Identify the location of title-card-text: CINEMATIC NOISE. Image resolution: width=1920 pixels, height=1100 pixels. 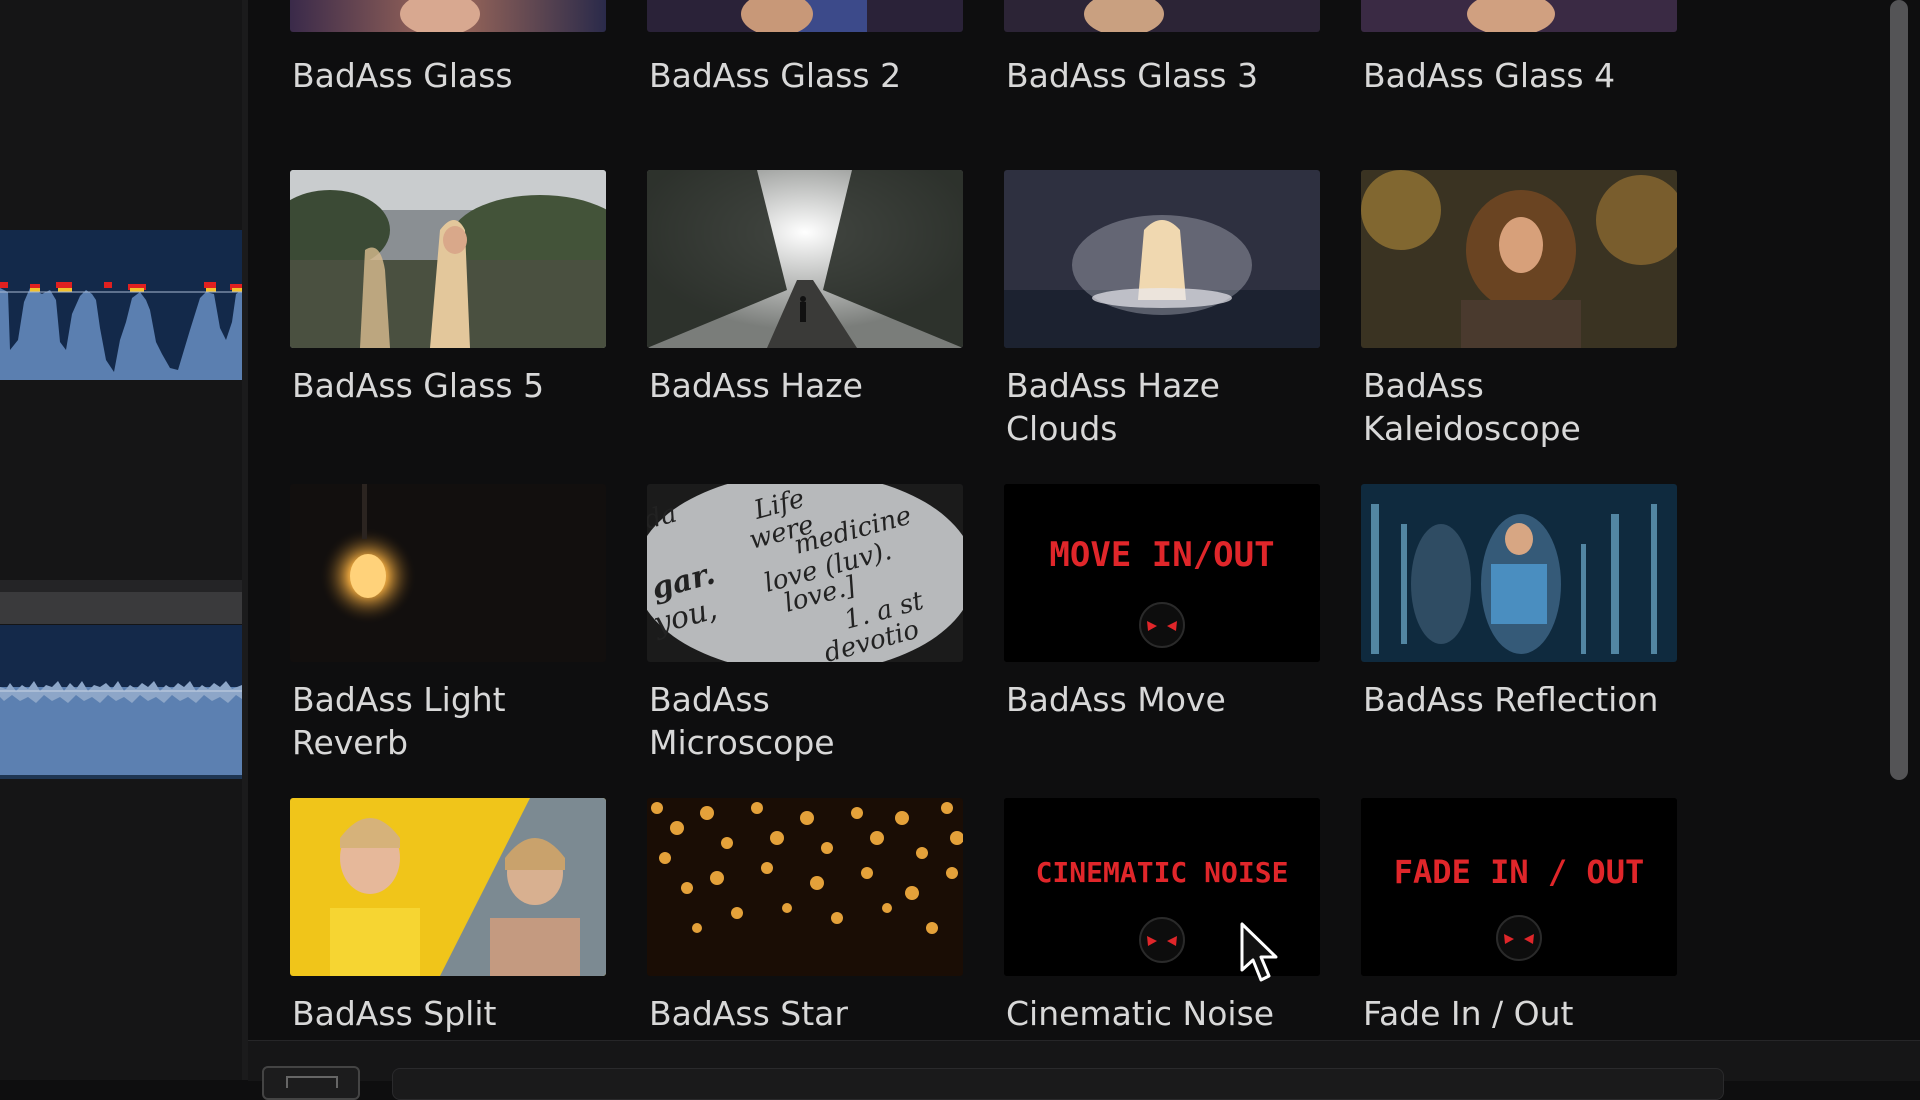
(1162, 872).